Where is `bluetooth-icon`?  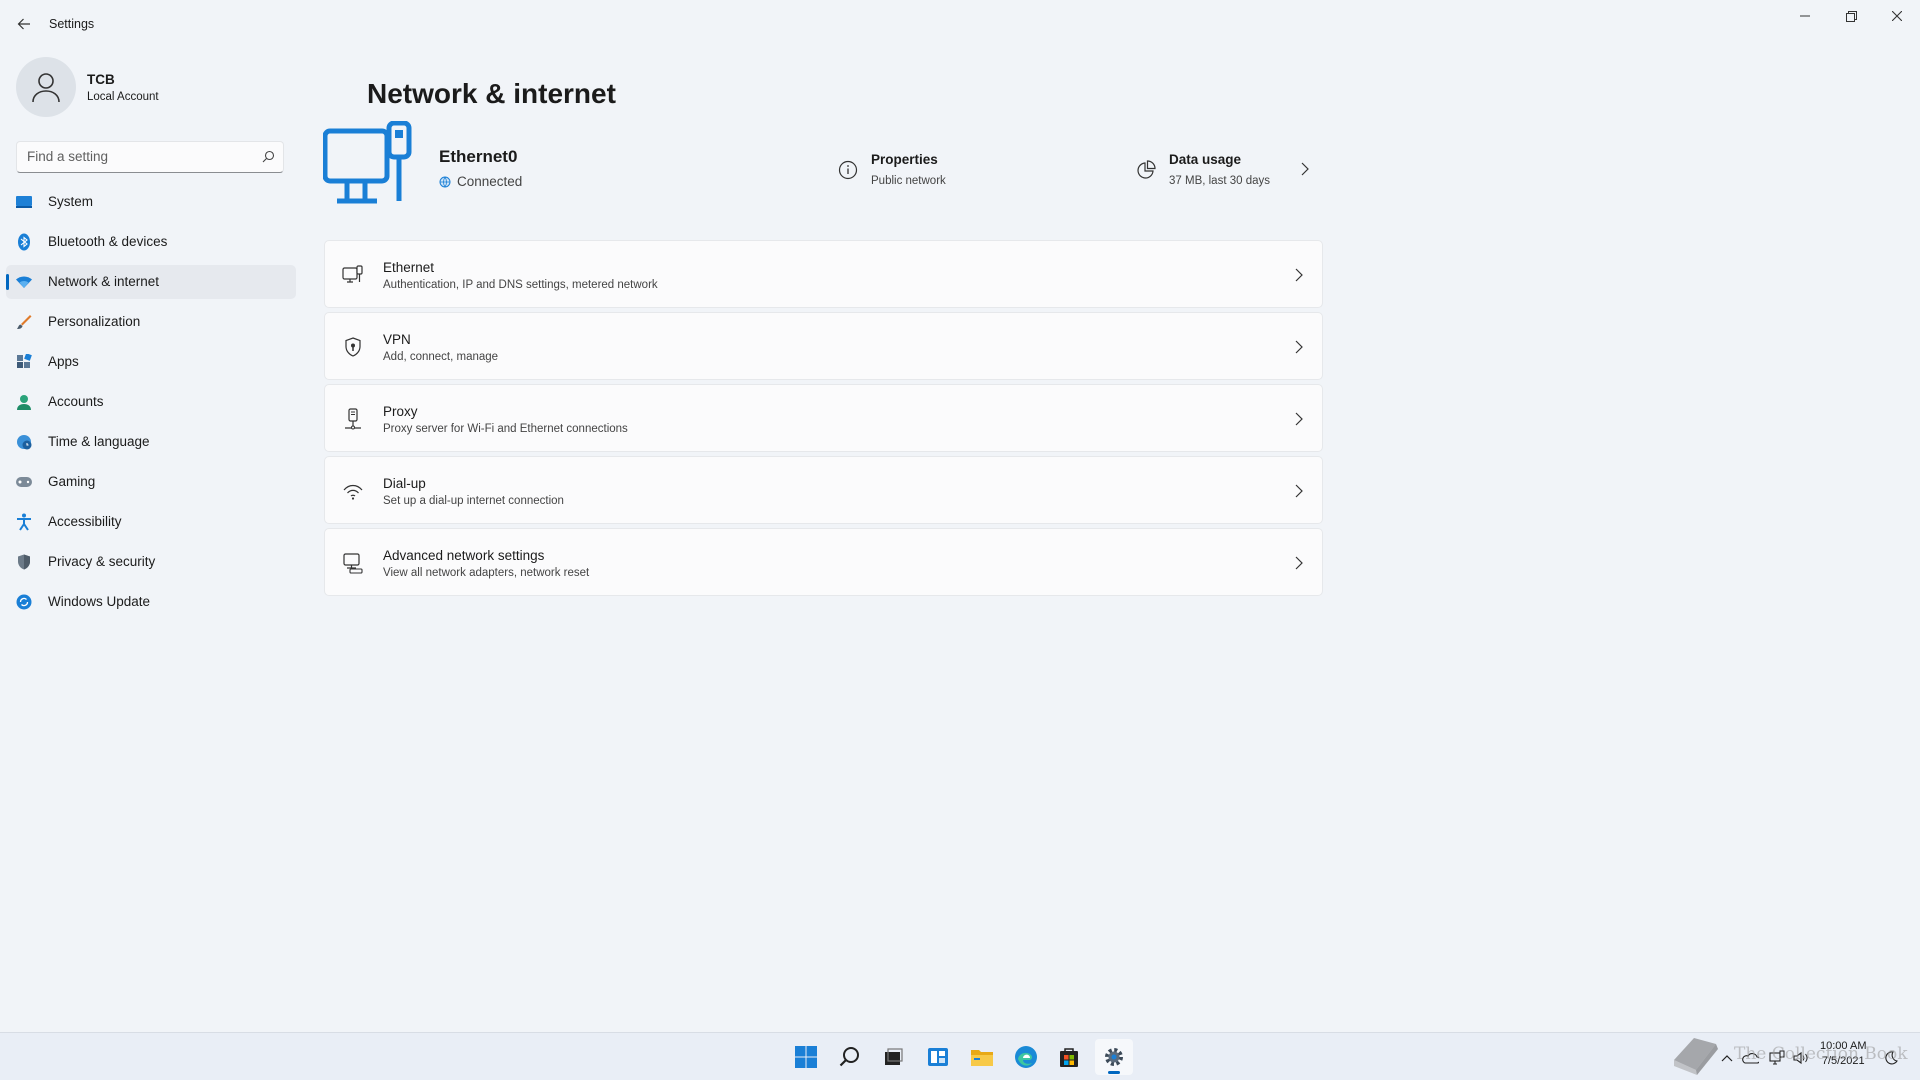 bluetooth-icon is located at coordinates (24, 242).